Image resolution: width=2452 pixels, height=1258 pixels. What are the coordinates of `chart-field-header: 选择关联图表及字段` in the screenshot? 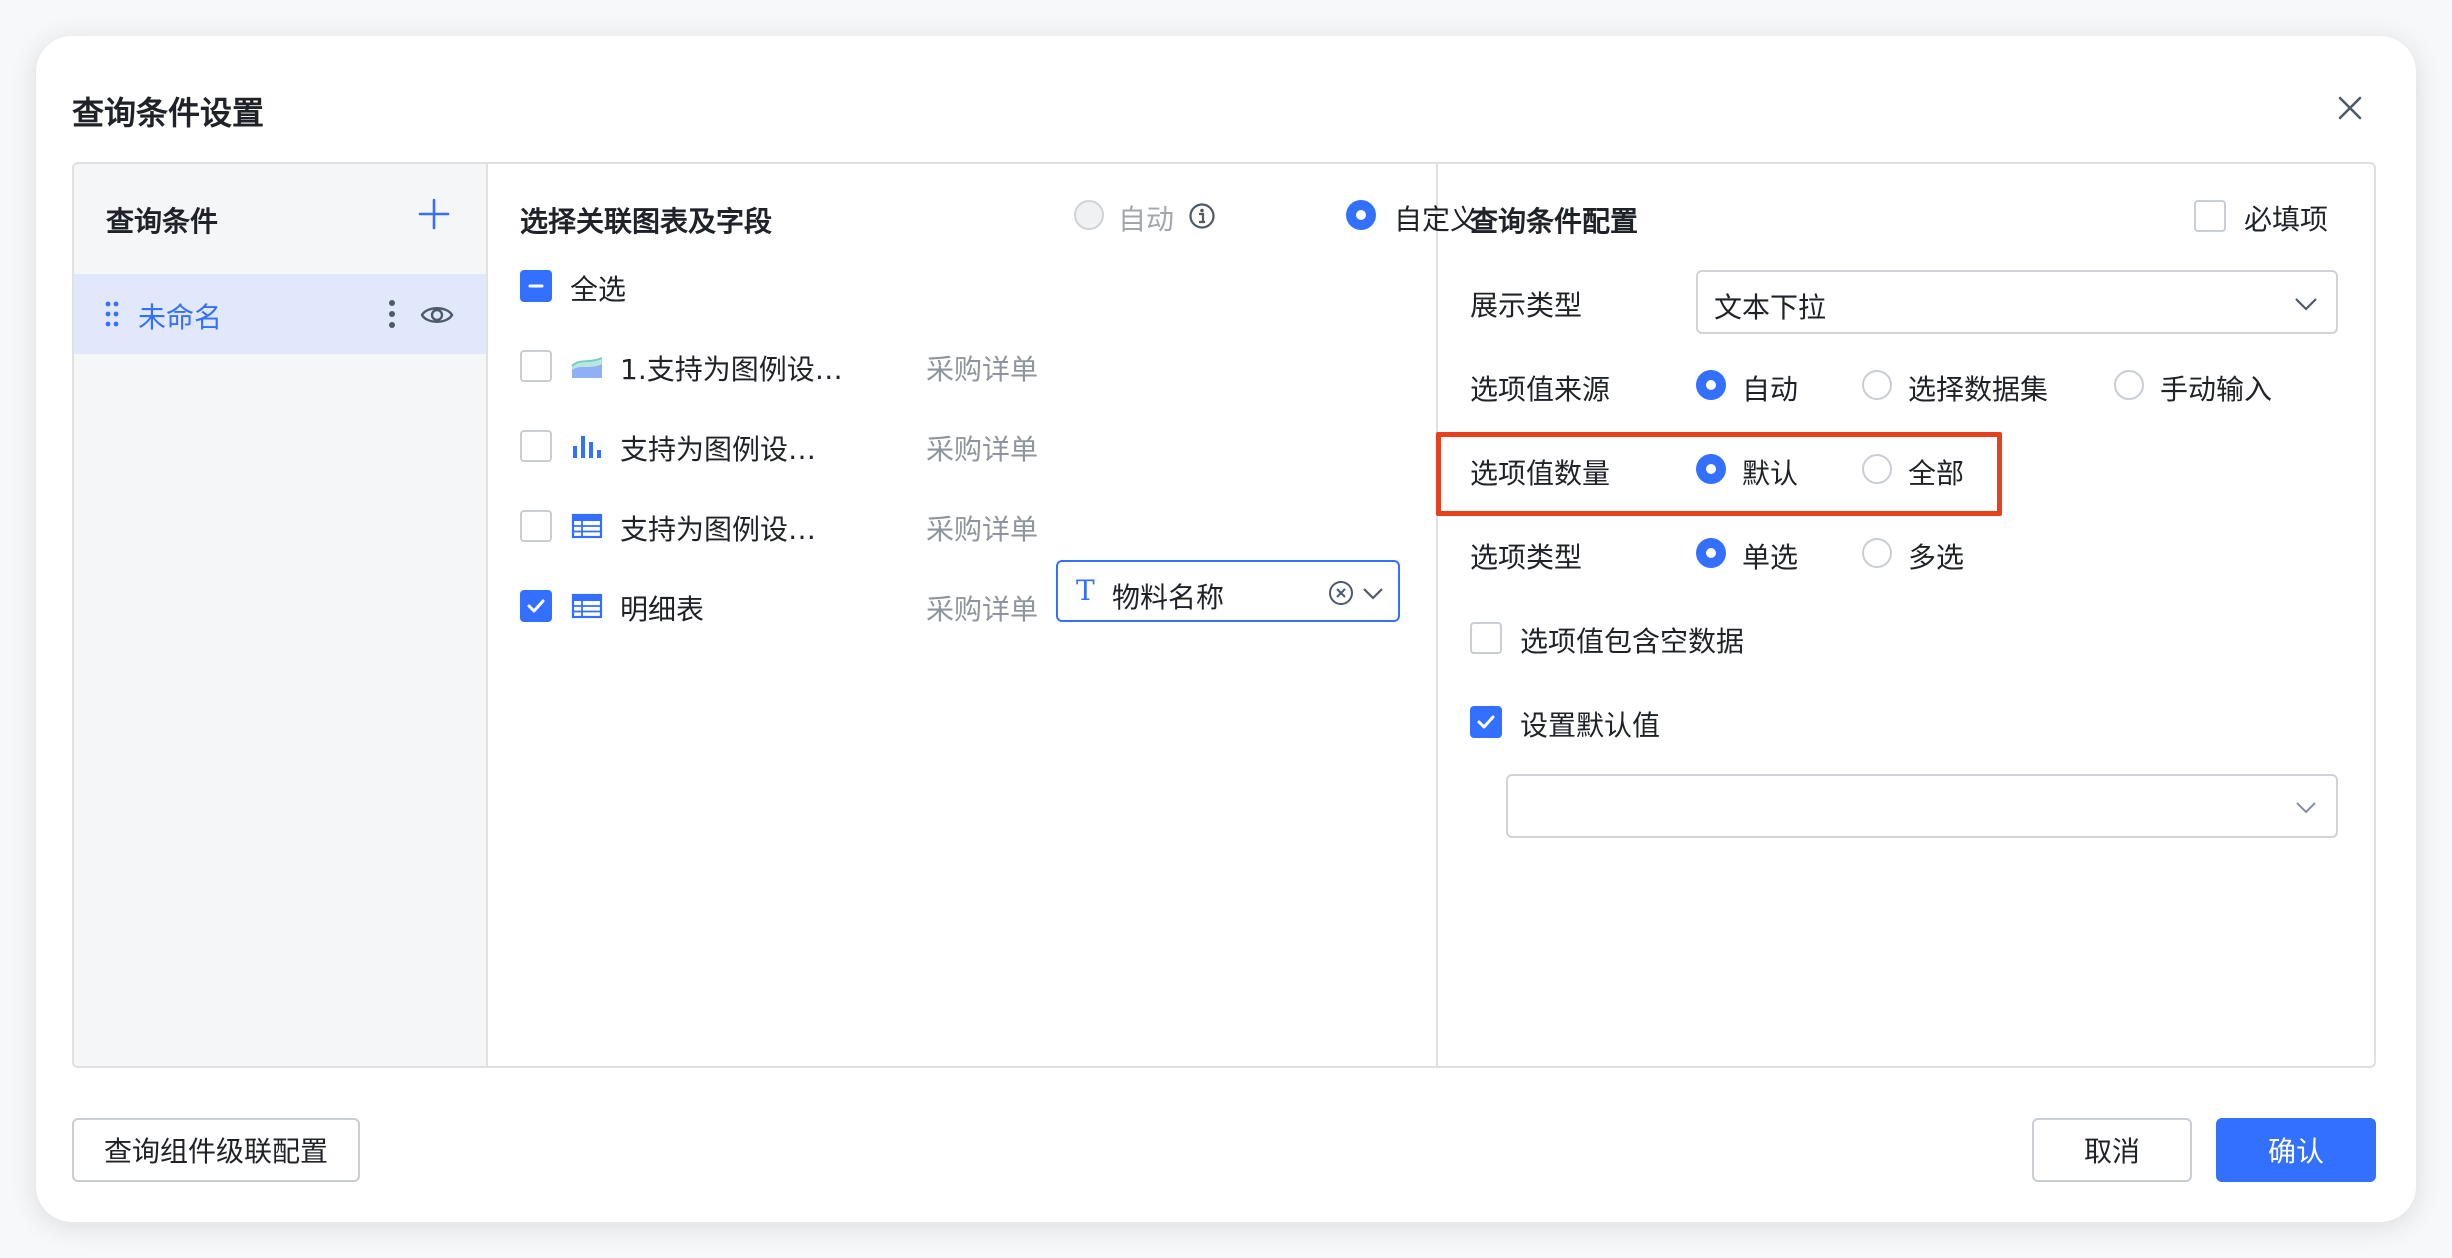 It's located at (646, 221).